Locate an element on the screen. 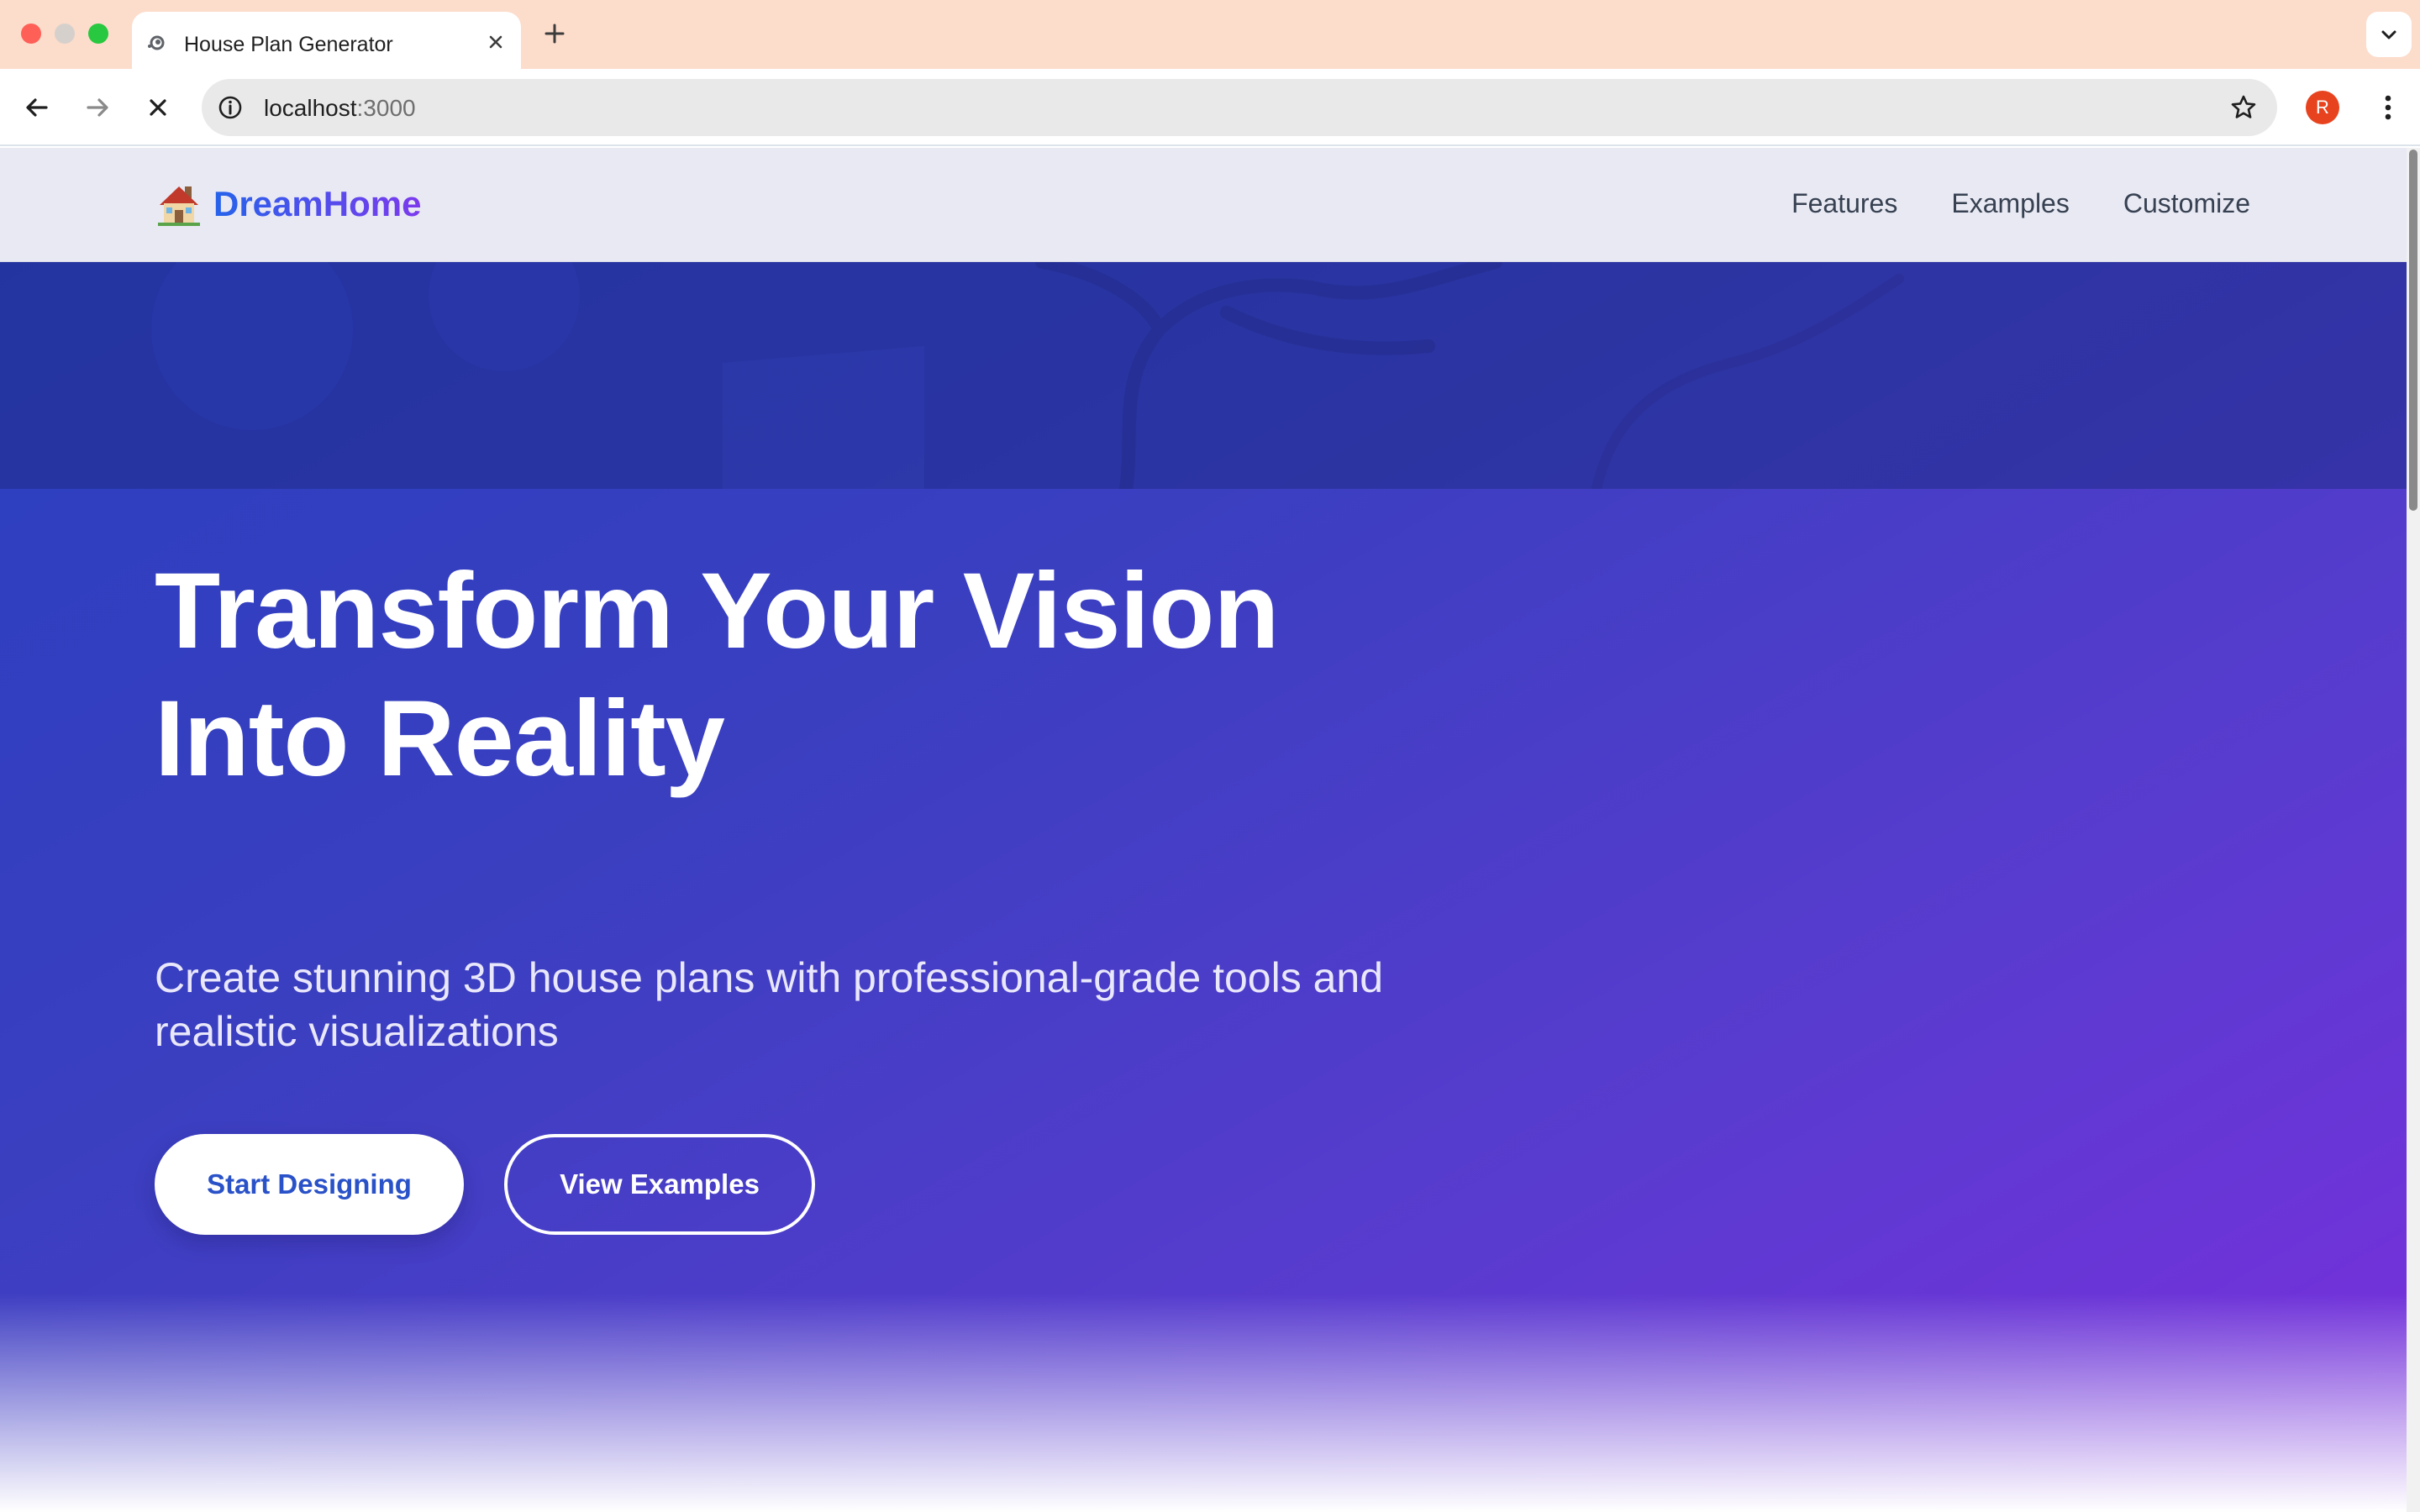  site-logo: DreamHome is located at coordinates (288, 204).